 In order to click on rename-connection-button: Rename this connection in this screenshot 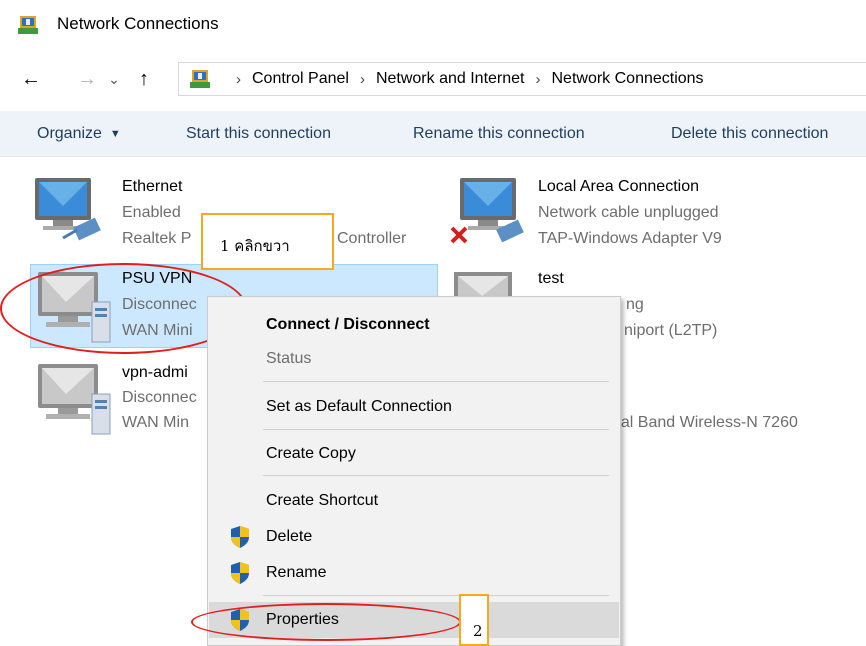, I will do `click(499, 134)`.